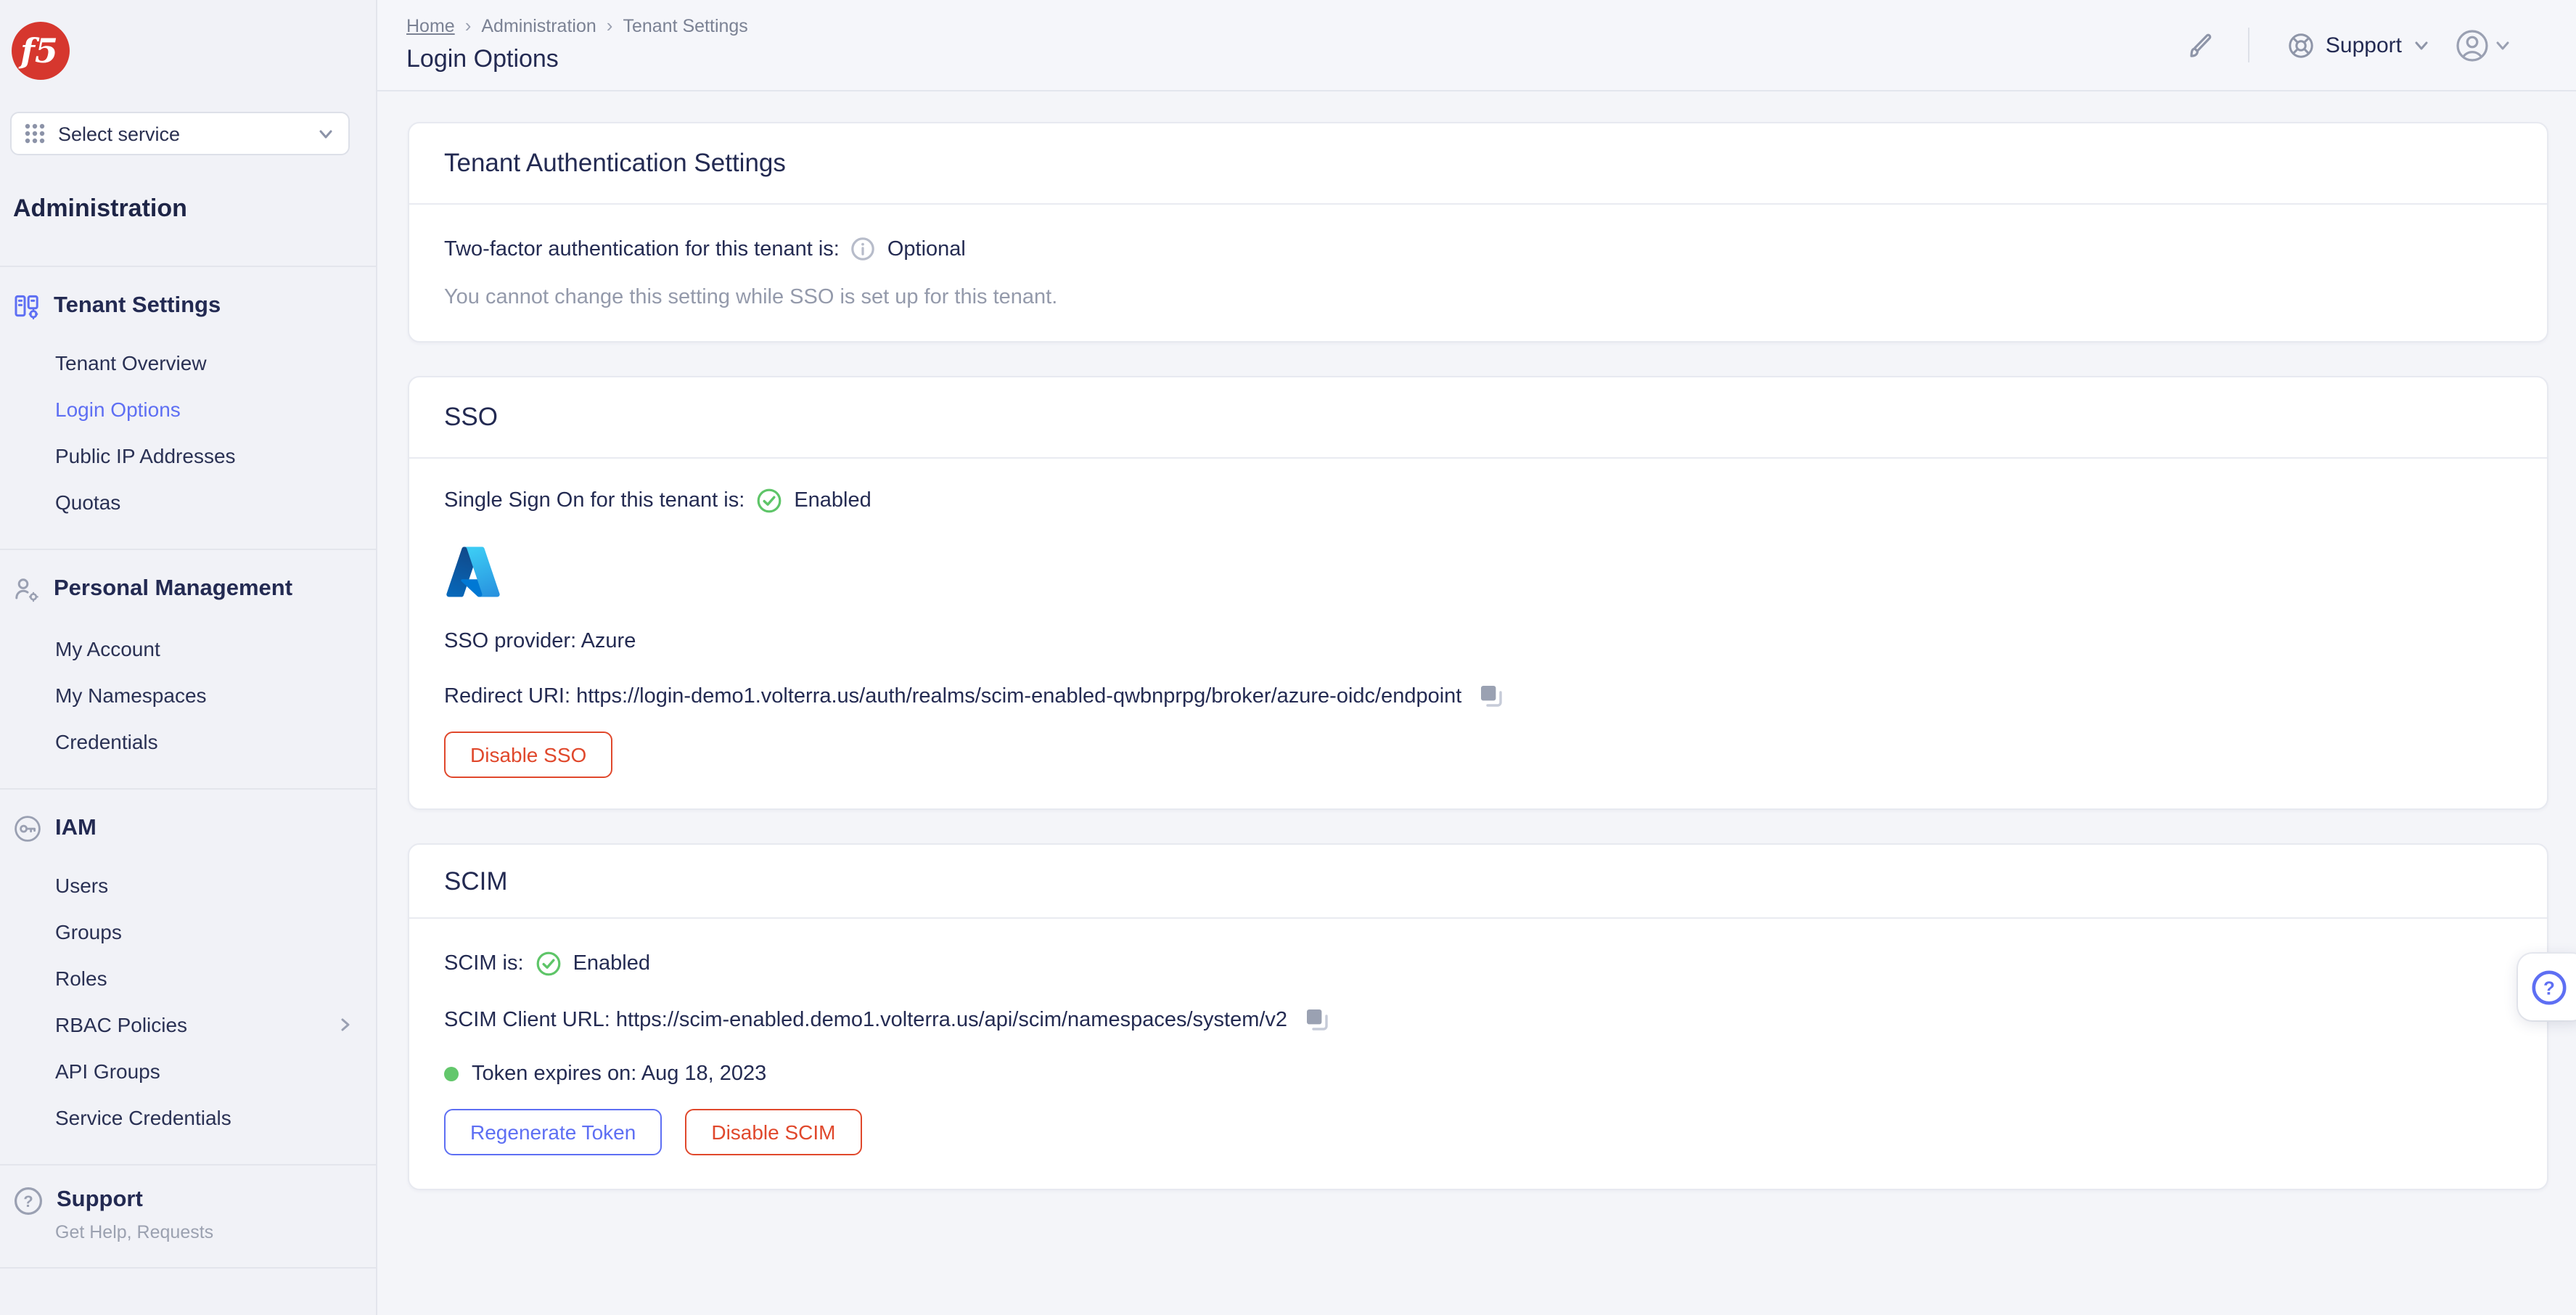 The image size is (2576, 1315). I want to click on tenant-settings-icon, so click(26, 306).